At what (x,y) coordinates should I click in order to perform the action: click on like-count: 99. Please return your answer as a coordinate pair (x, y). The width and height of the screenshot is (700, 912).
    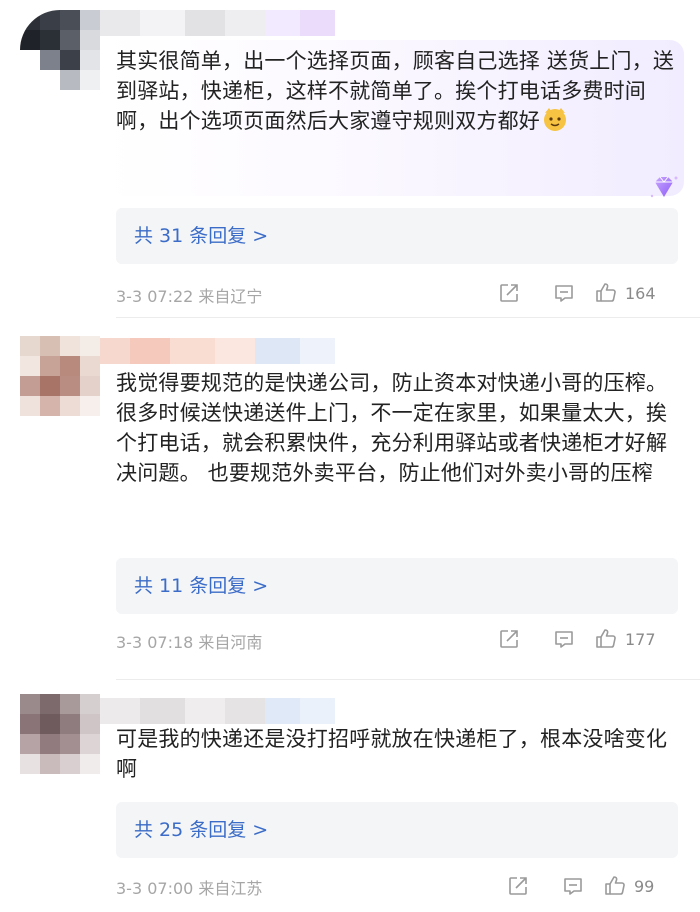
    Looking at the image, I should click on (644, 886).